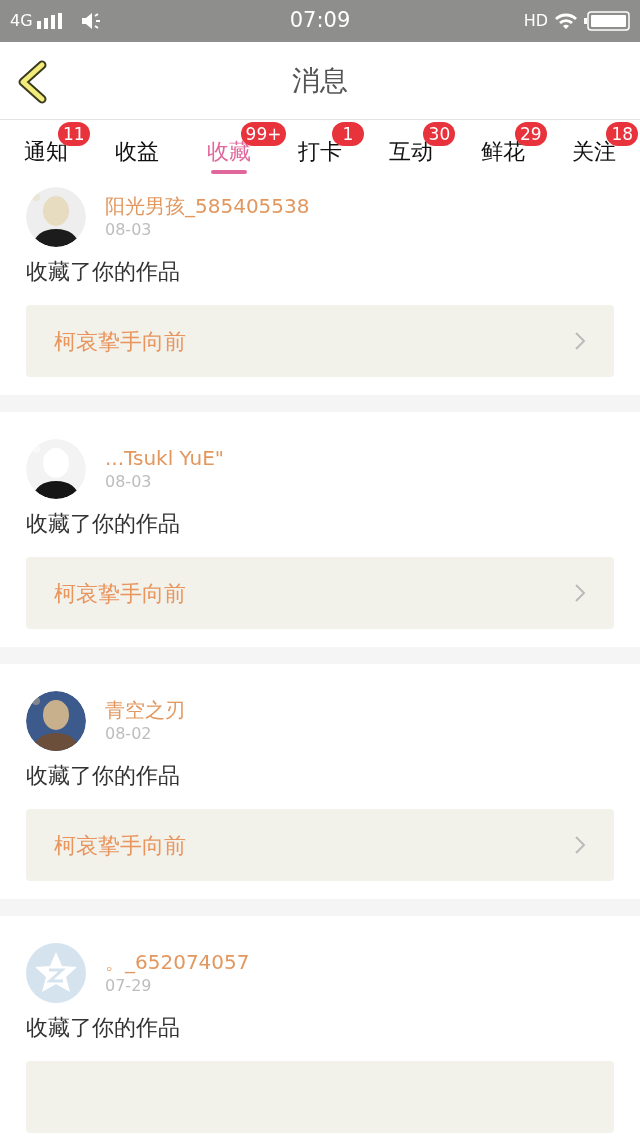  Describe the element at coordinates (164, 458) in the screenshot. I see `user-name: ...Tsukl YuE"` at that location.